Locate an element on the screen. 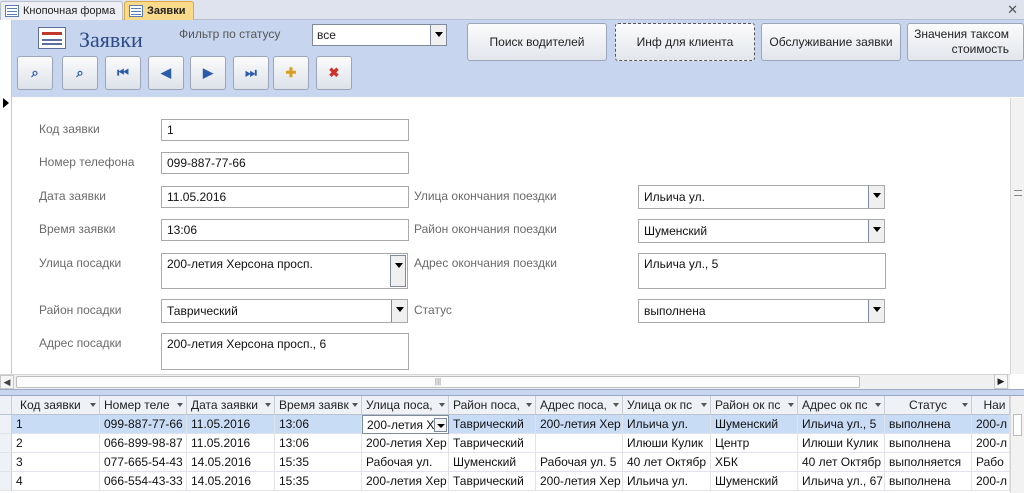 This screenshot has width=1024, height=493. new-record-button: ✚ is located at coordinates (291, 73).